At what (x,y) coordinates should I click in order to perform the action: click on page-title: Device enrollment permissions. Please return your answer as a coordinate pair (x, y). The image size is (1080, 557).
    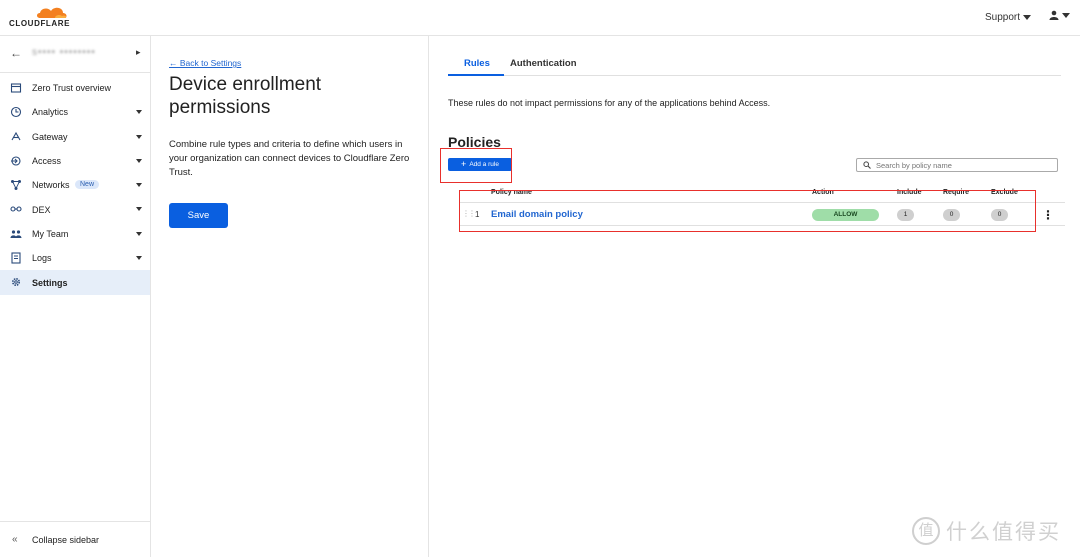
    Looking at the image, I should click on (245, 96).